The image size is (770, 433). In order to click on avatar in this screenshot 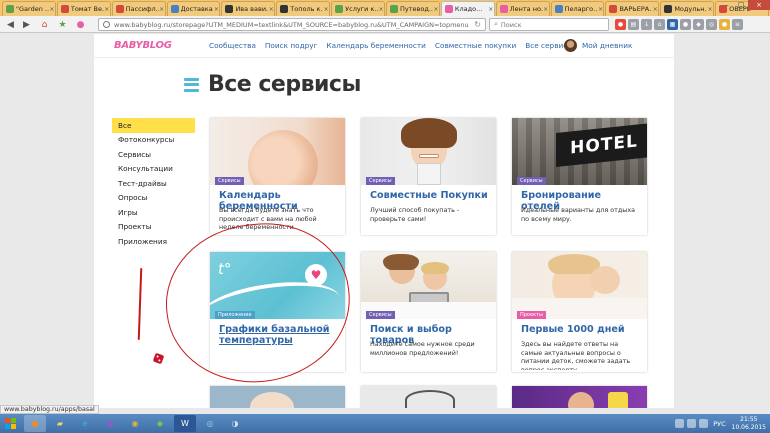, I will do `click(570, 45)`.